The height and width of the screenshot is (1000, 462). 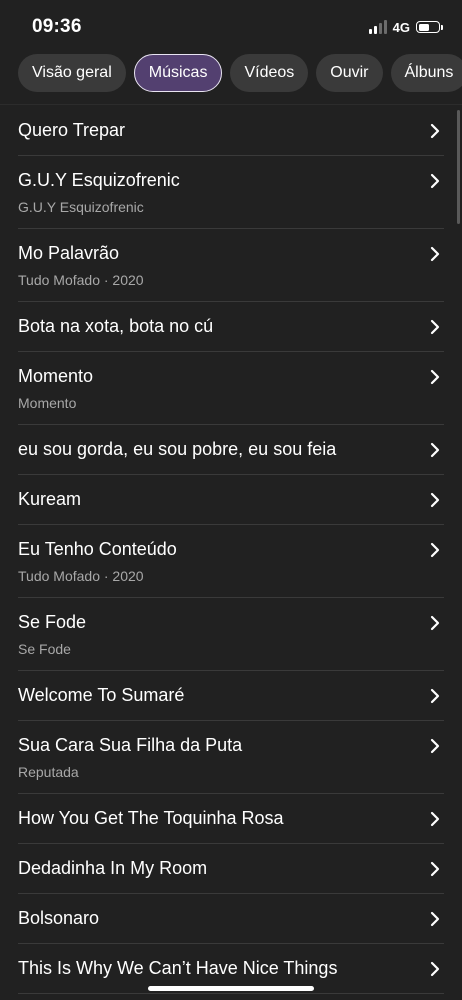 What do you see at coordinates (72, 130) in the screenshot?
I see `song-title: Quero Trepar` at bounding box center [72, 130].